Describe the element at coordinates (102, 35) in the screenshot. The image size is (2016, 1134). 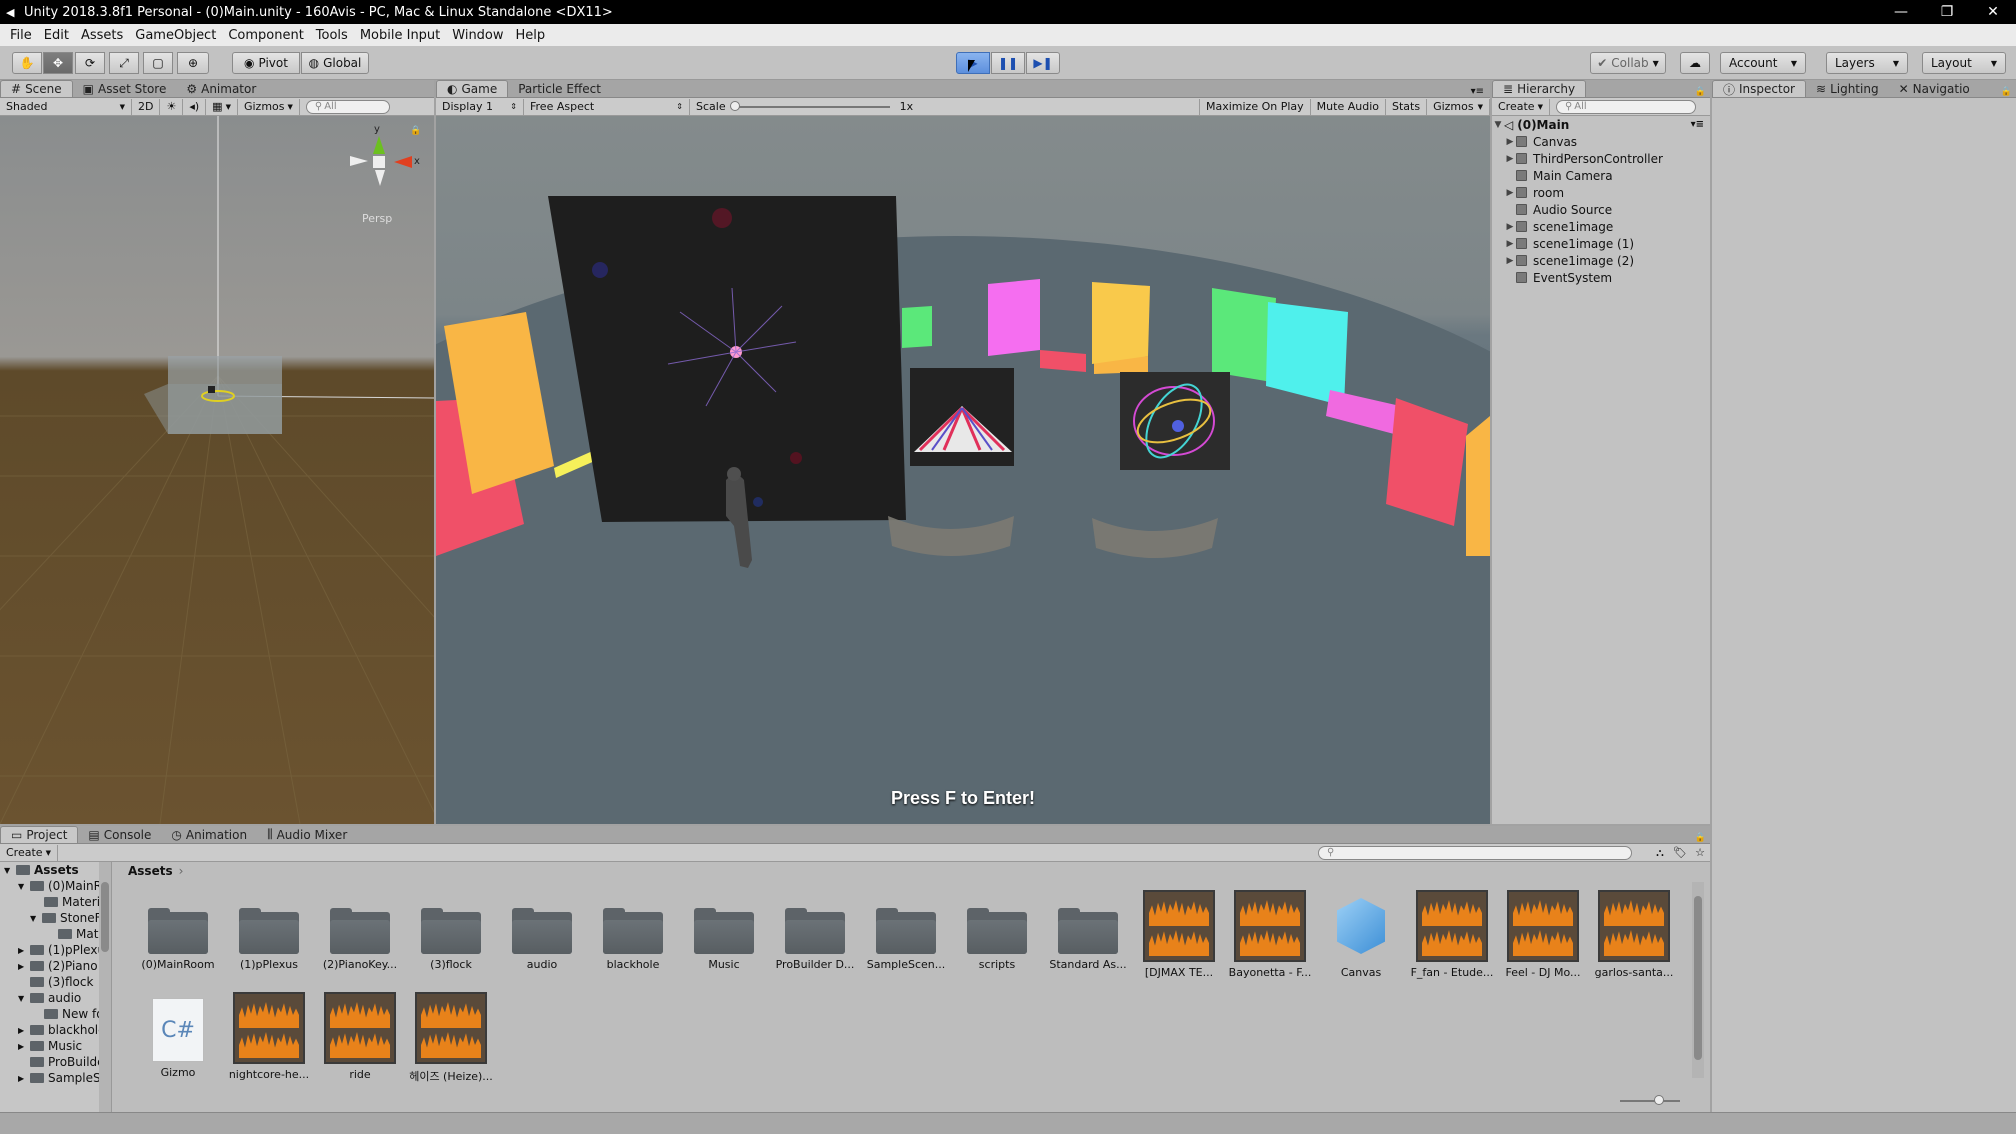
I see `menu-assets: Assets` at that location.